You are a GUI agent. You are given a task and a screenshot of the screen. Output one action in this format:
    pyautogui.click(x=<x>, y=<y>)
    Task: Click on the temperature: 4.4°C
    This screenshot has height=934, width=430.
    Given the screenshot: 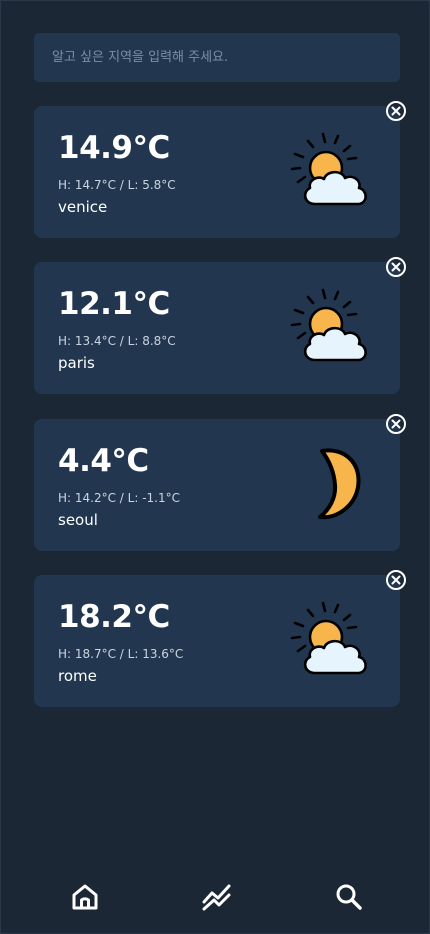 What is the action you would take?
    pyautogui.click(x=103, y=461)
    